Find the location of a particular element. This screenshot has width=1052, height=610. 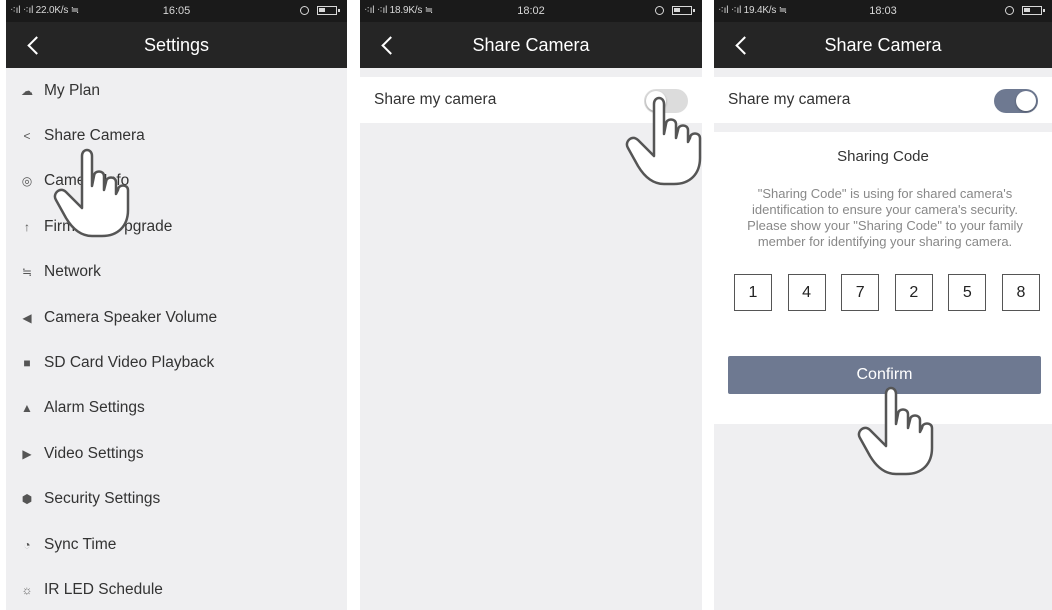

wifi-icon: ≒ is located at coordinates (27, 272).